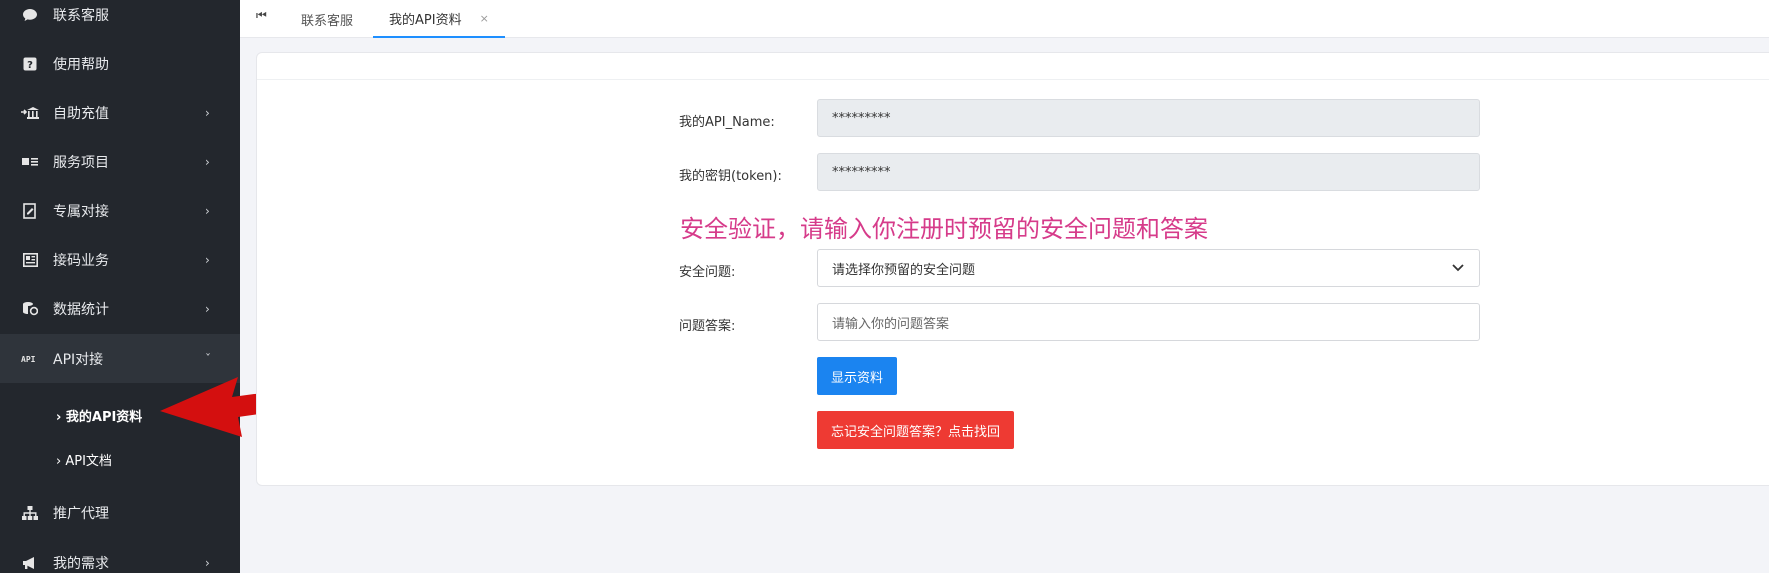 The height and width of the screenshot is (573, 1769). What do you see at coordinates (30, 513) in the screenshot?
I see `sitemap-icon` at bounding box center [30, 513].